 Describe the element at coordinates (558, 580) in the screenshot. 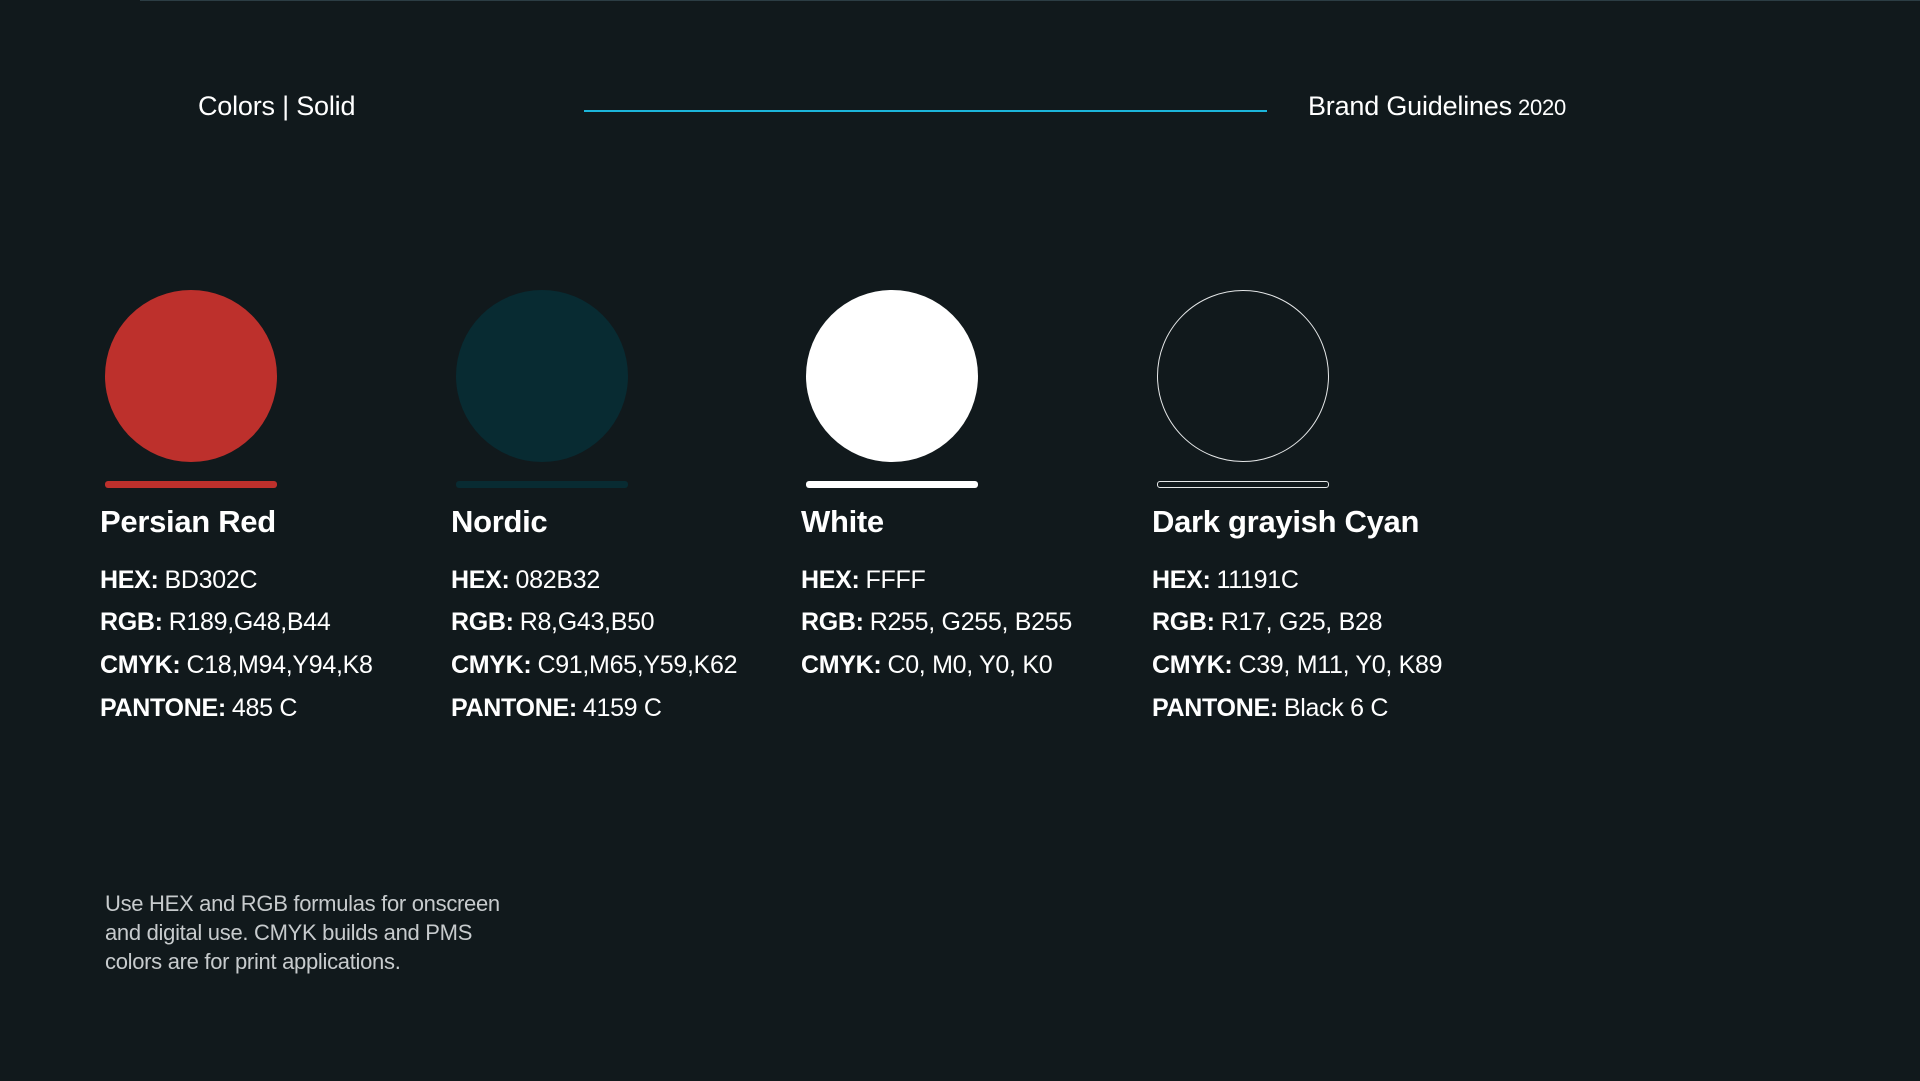

I see `spec-value: 082B32` at that location.